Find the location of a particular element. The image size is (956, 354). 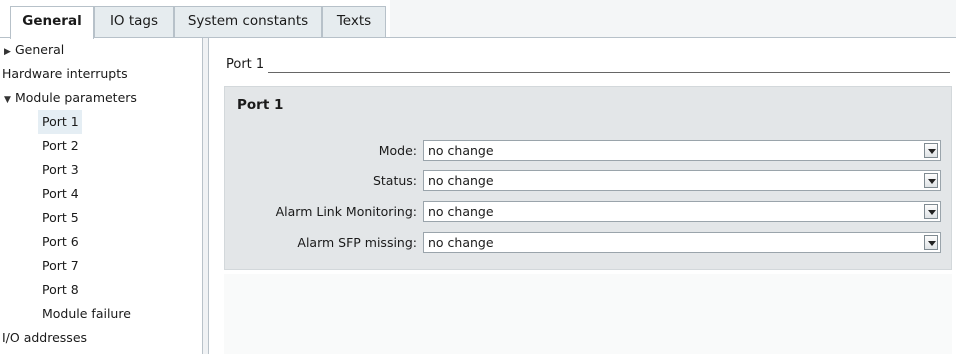

alarm-link-monitoring-row: Alarm Link Monitoring: no change is located at coordinates (588, 212).